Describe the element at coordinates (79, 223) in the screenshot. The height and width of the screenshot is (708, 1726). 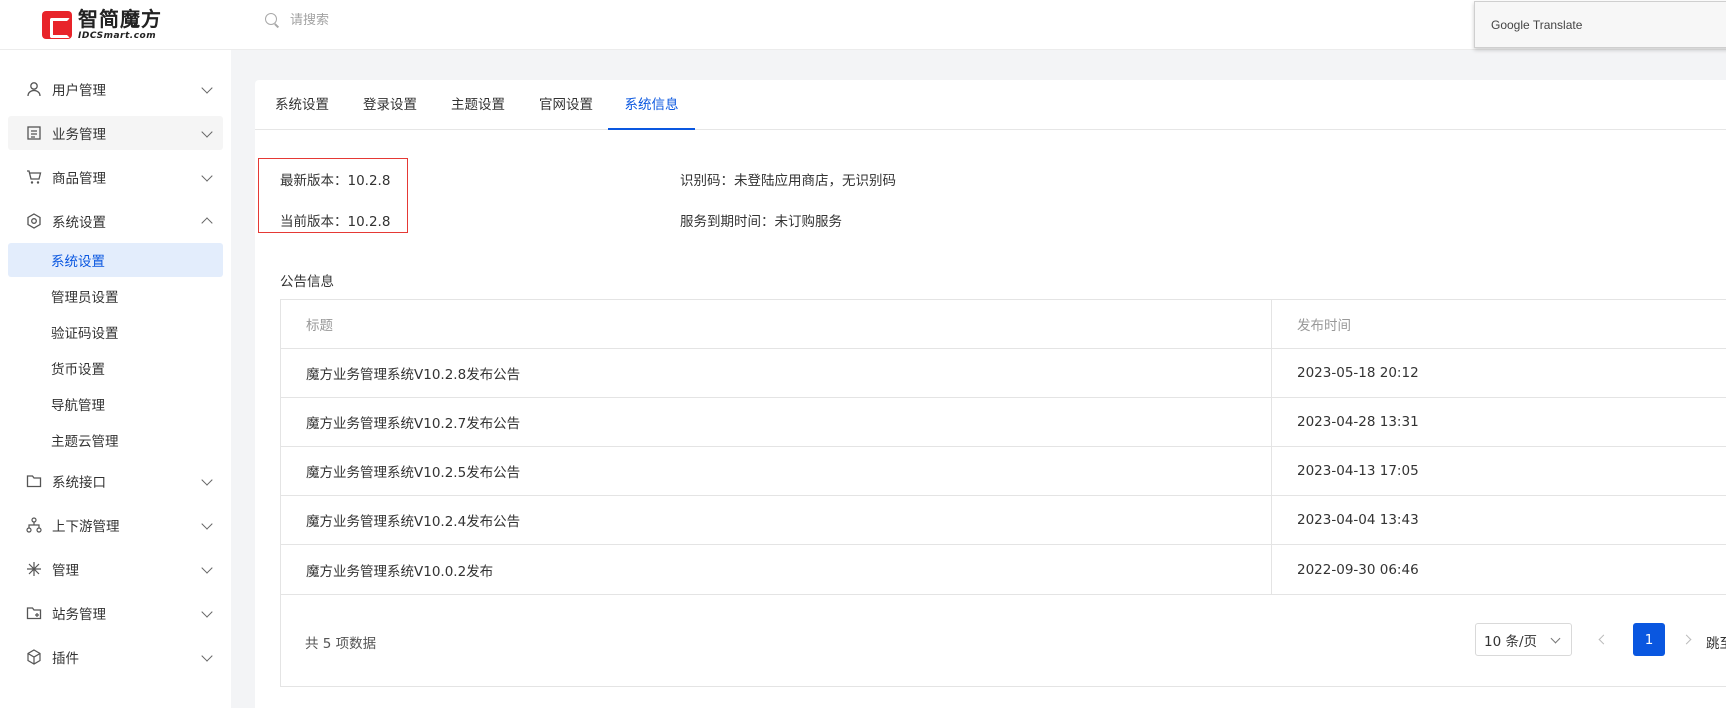
I see `sidebar-item-label: 系统设置` at that location.